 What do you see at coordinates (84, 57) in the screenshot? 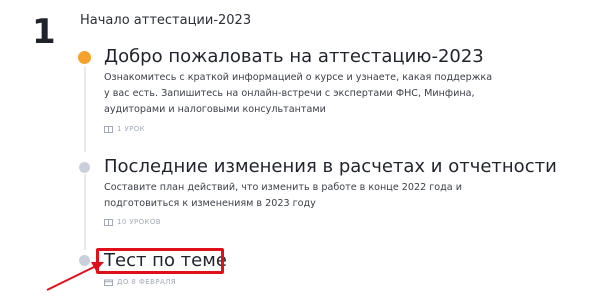
I see `lesson-status-dot-active` at bounding box center [84, 57].